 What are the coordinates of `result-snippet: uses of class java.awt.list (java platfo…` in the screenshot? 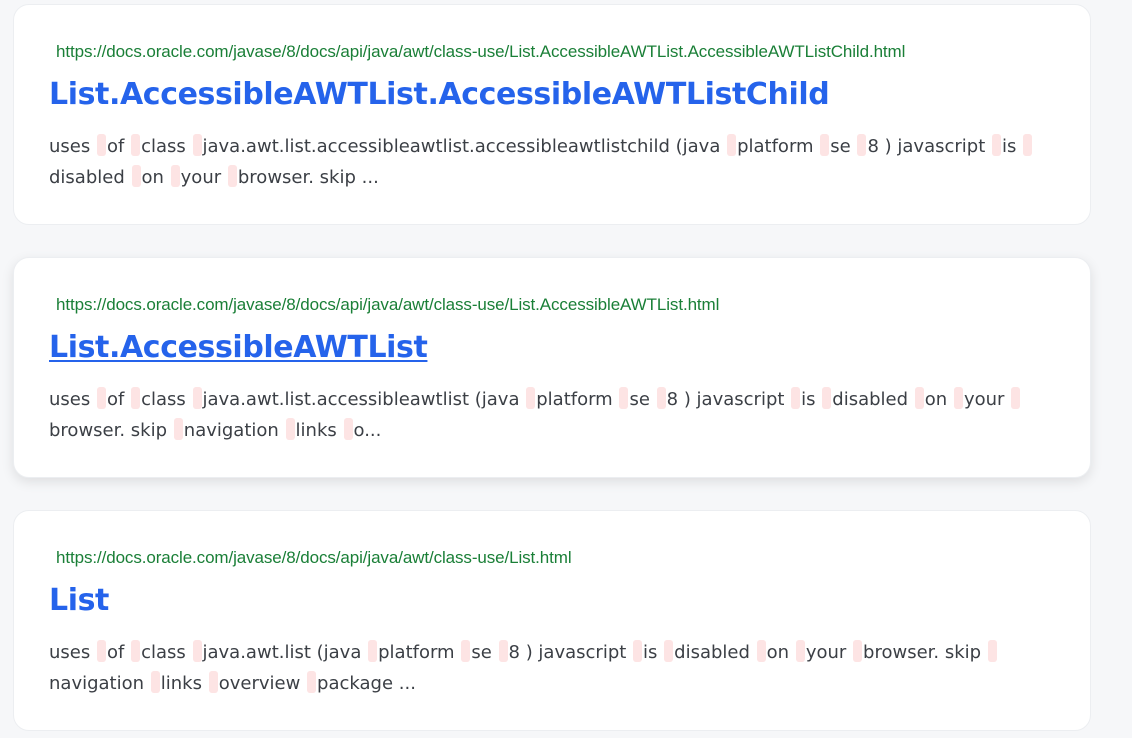 It's located at (554, 668).